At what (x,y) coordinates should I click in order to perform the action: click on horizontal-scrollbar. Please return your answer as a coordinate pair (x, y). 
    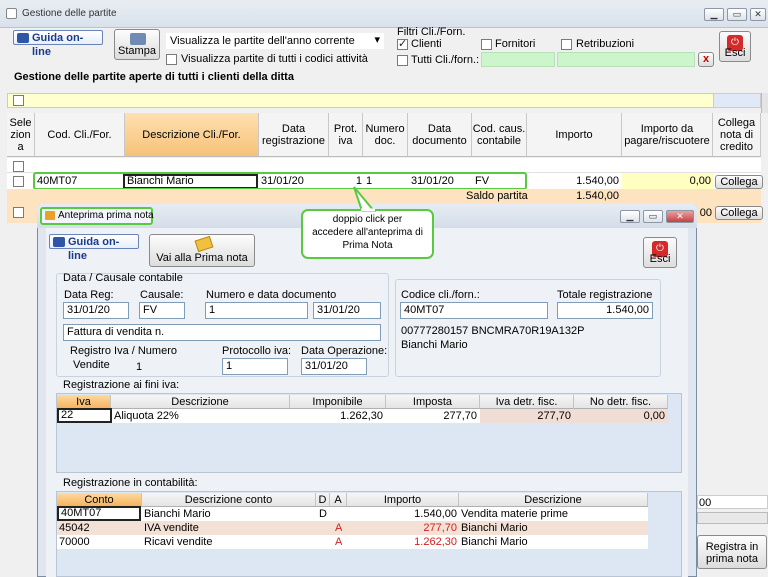
    Looking at the image, I should click on (732, 518).